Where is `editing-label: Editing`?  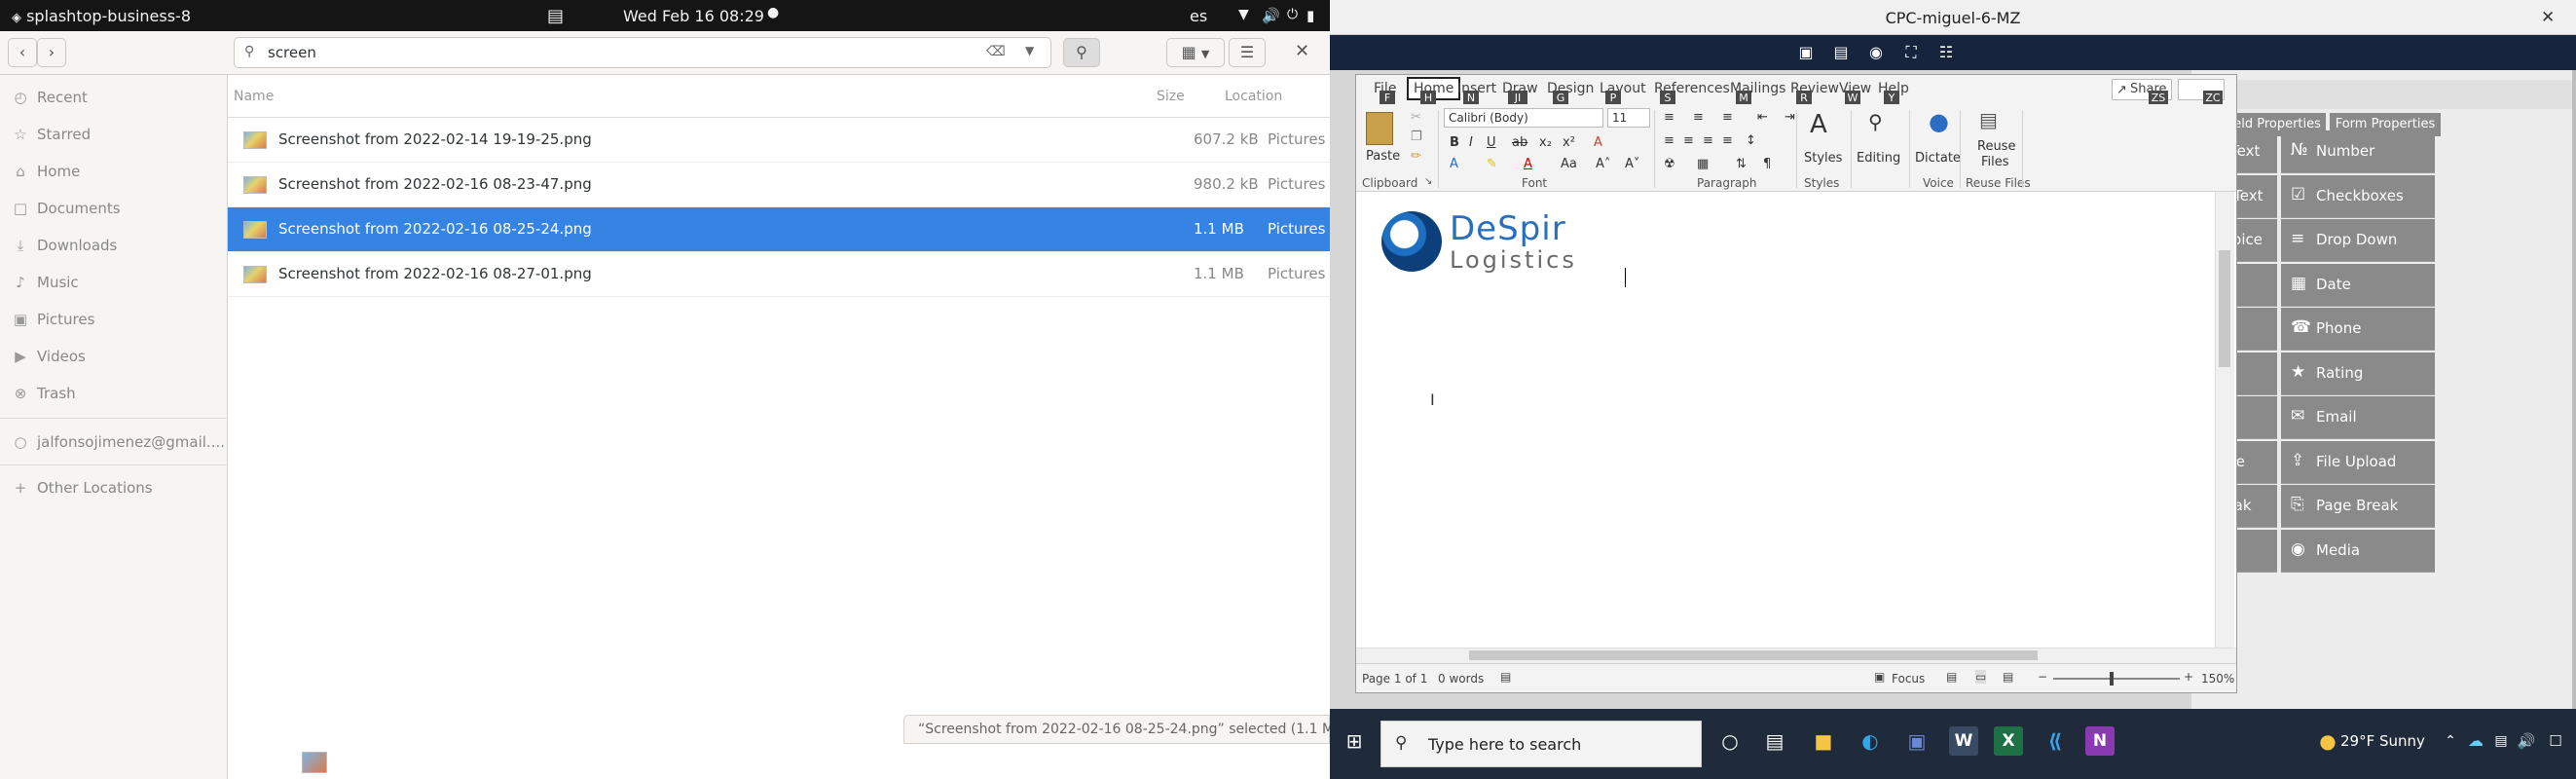
editing-label: Editing is located at coordinates (1878, 158).